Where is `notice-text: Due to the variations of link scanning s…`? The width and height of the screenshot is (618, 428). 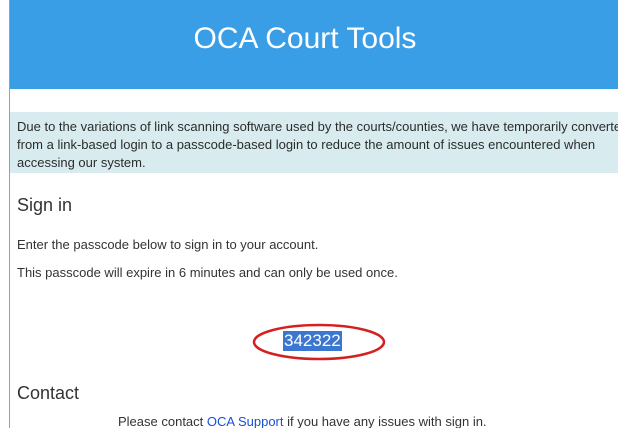 notice-text: Due to the variations of link scanning s… is located at coordinates (317, 144).